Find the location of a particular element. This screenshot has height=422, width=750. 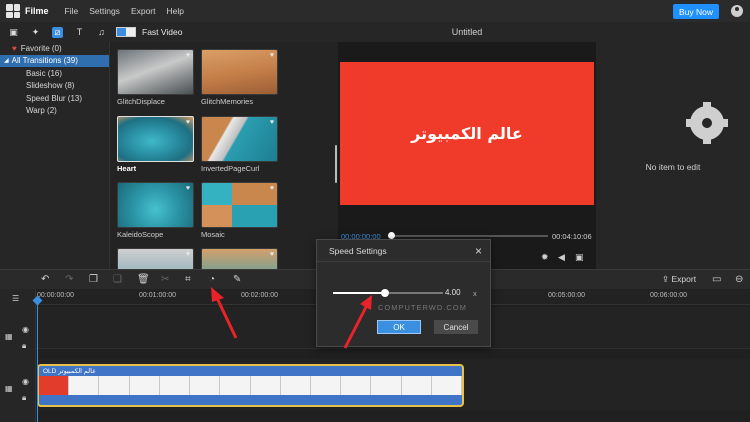

speed-slider-handle is located at coordinates (384, 293).